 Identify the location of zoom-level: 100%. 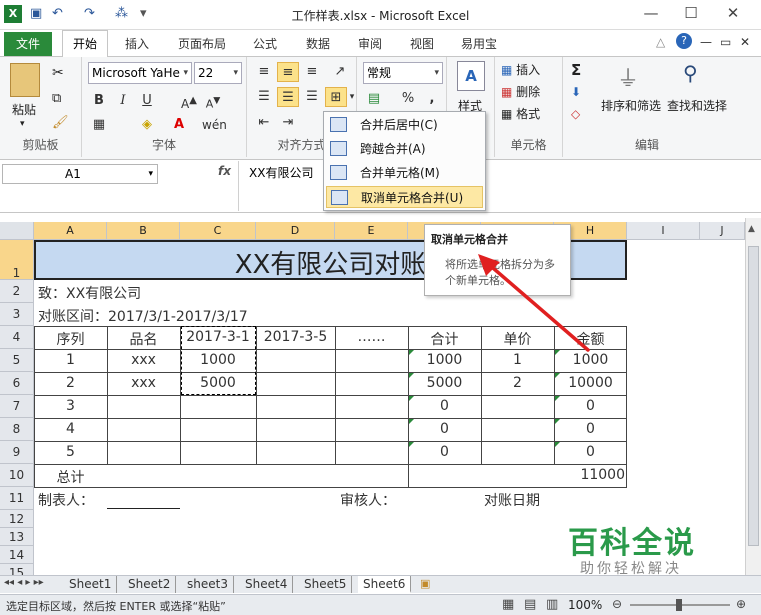
(585, 605).